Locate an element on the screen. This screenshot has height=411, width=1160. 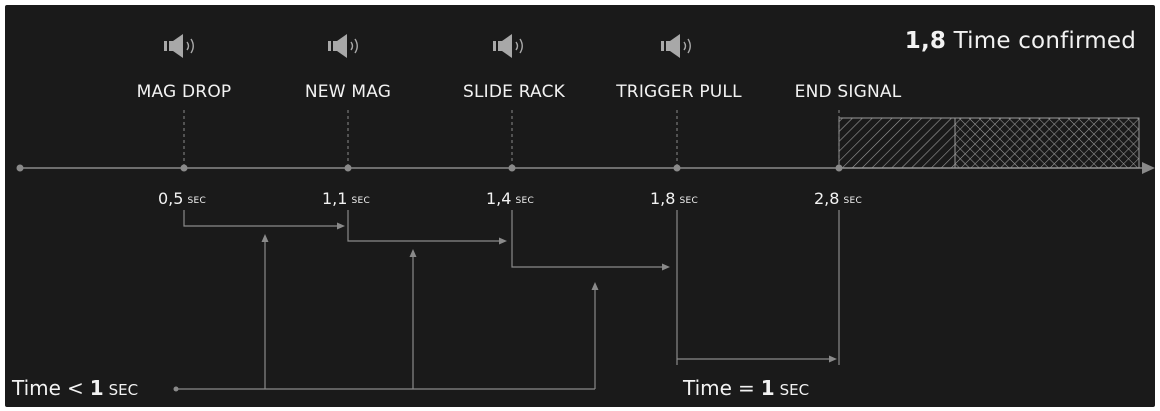
timeline-arrowhead is located at coordinates (1148, 168).